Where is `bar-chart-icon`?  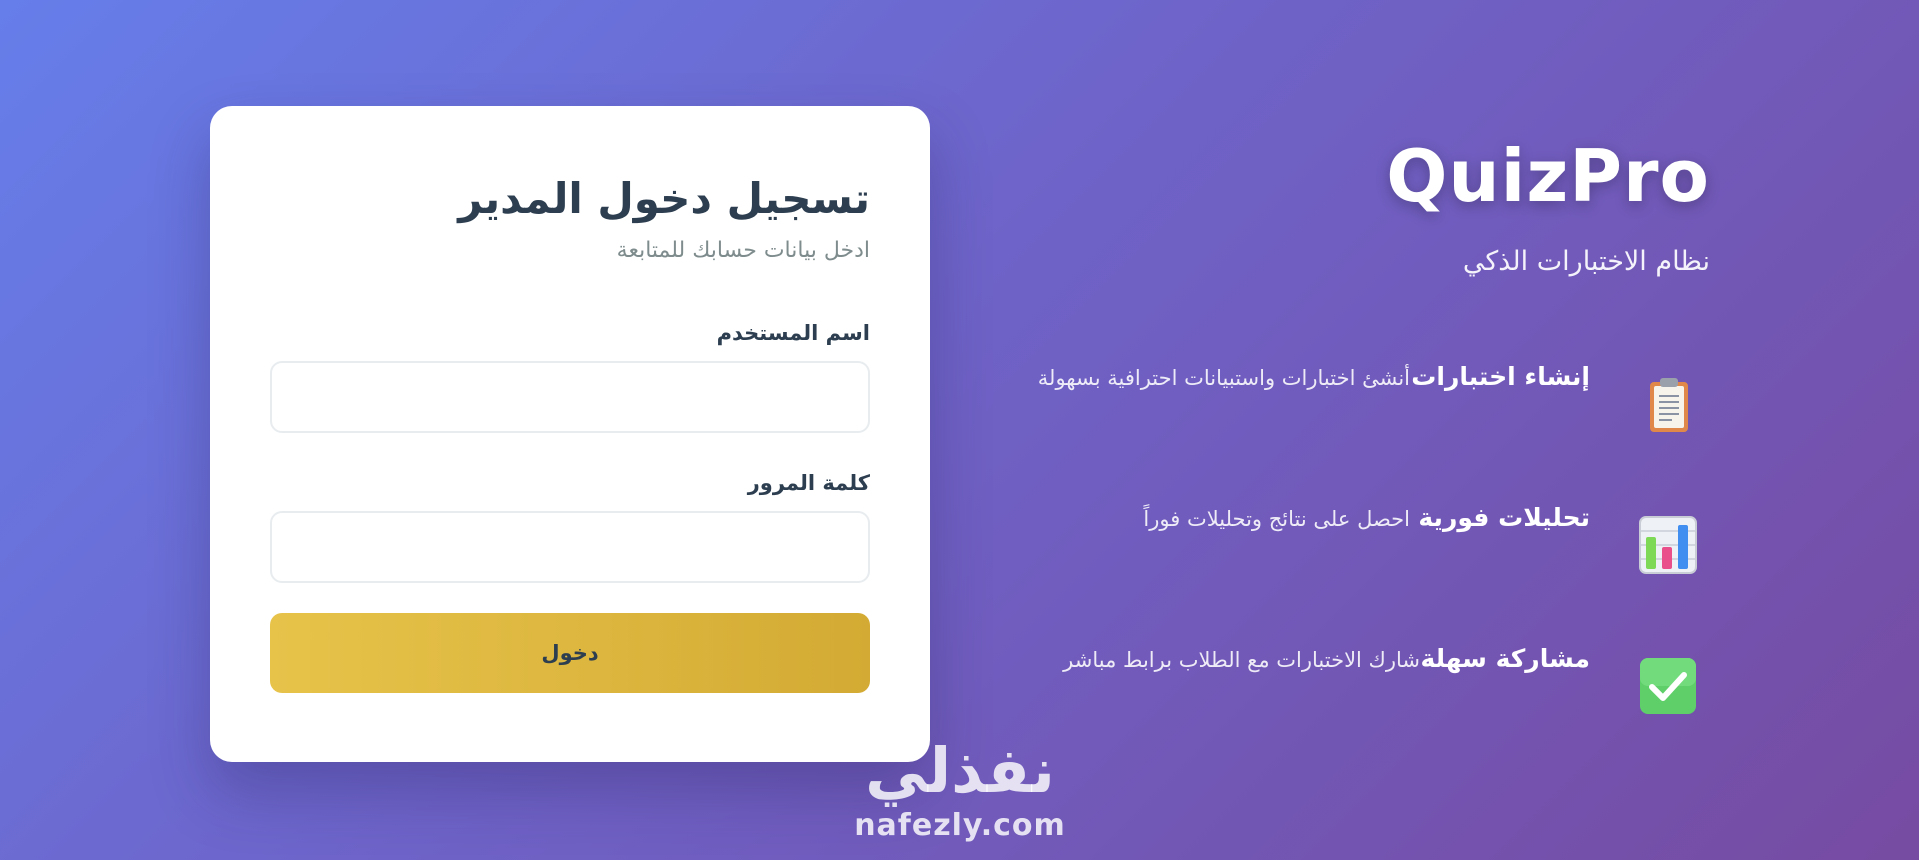 bar-chart-icon is located at coordinates (1668, 545).